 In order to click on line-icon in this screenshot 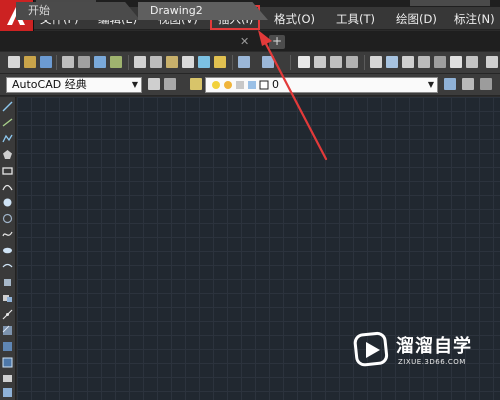, I will do `click(7, 106)`.